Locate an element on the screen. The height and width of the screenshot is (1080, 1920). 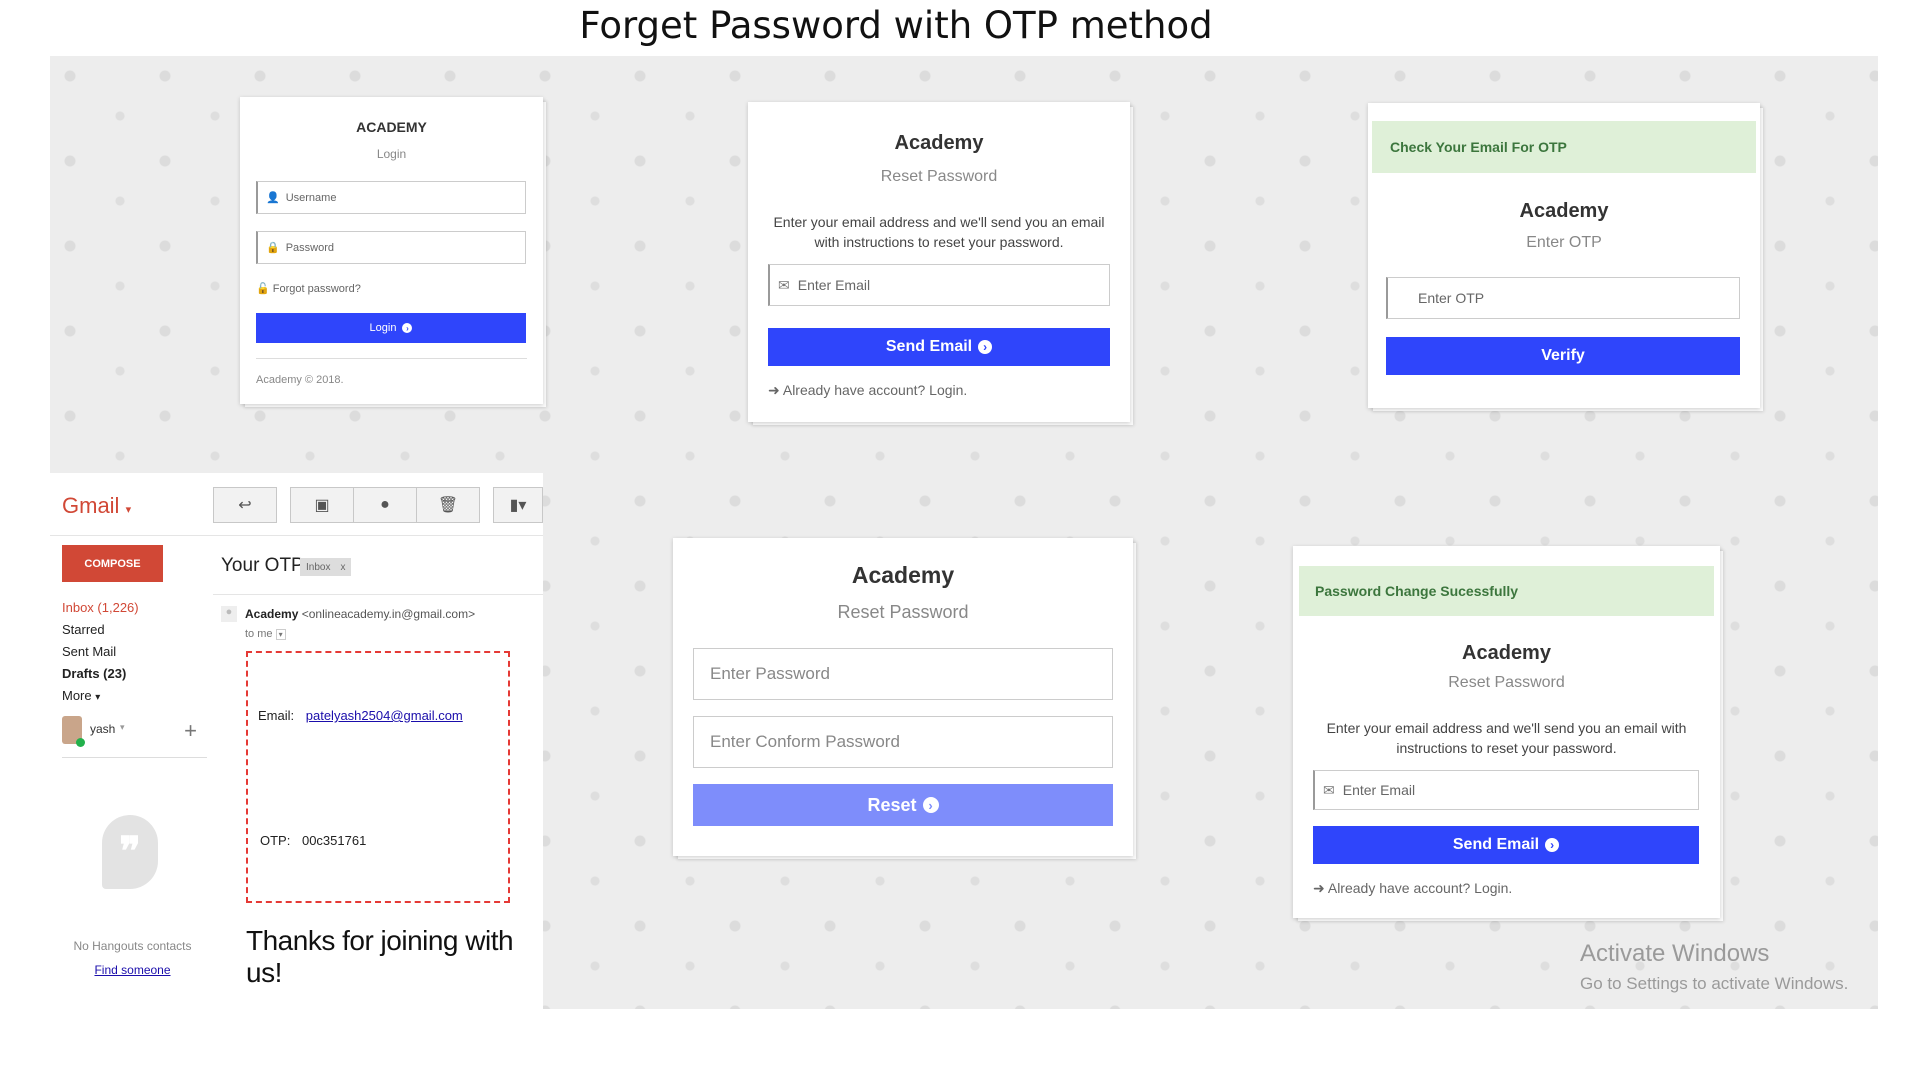
success-title: Academy is located at coordinates (1506, 653).